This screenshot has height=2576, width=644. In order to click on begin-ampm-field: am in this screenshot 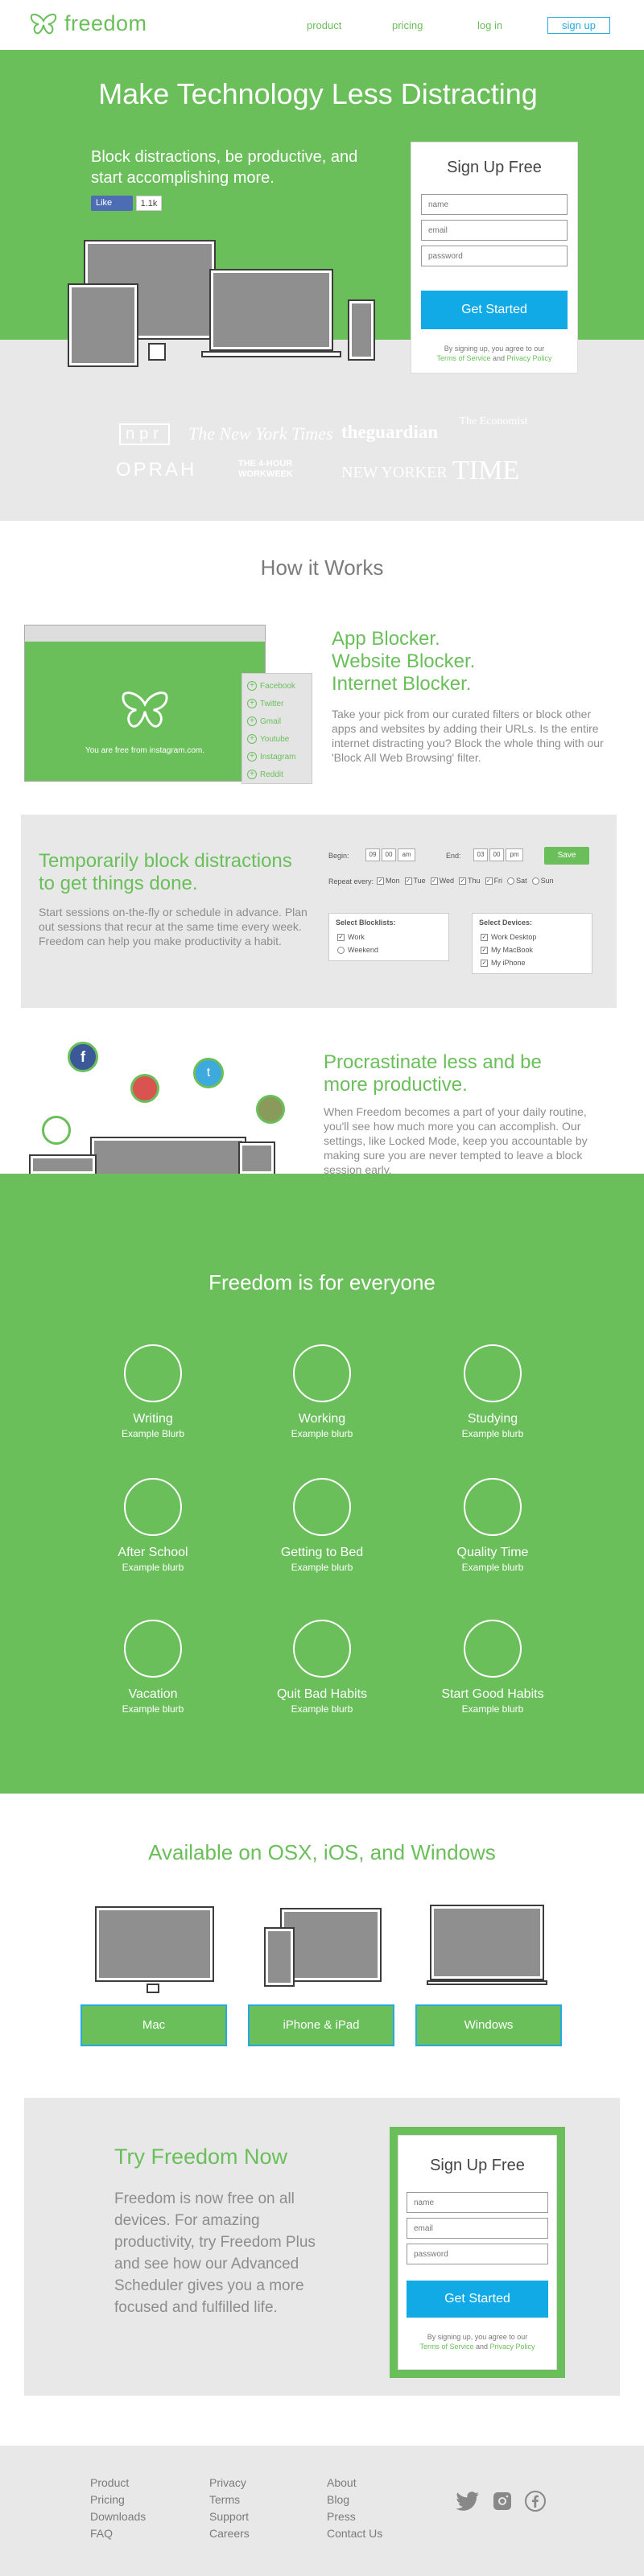, I will do `click(406, 854)`.